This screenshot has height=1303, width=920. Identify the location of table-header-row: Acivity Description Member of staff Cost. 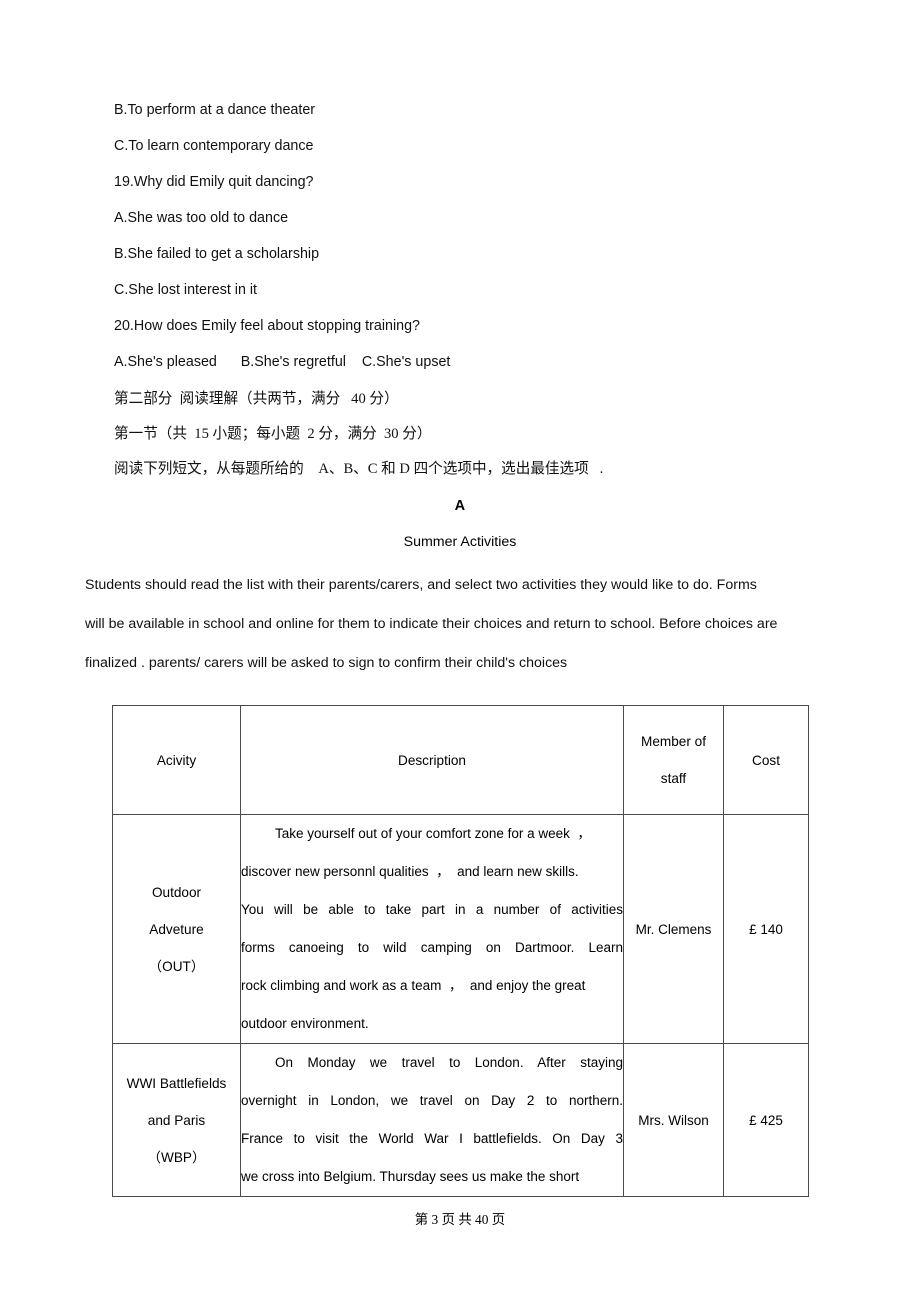
(460, 760).